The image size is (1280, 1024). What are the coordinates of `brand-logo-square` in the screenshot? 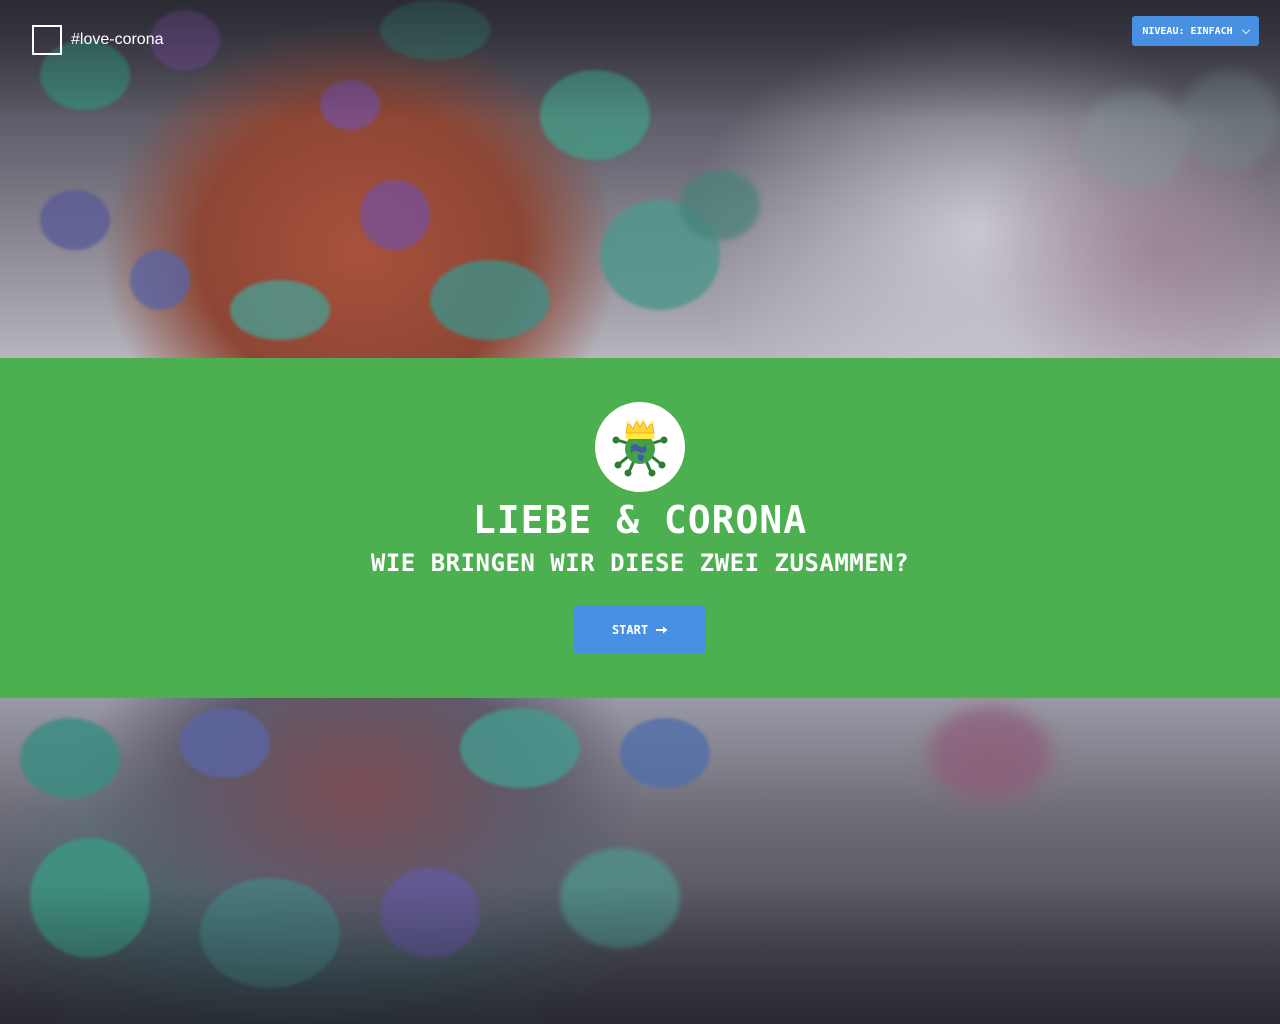 It's located at (47, 40).